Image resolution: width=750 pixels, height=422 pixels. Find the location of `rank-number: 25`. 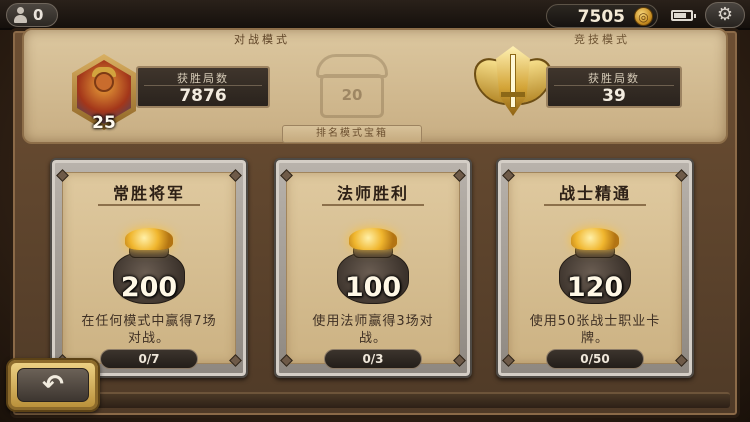

rank-number: 25 is located at coordinates (104, 123).